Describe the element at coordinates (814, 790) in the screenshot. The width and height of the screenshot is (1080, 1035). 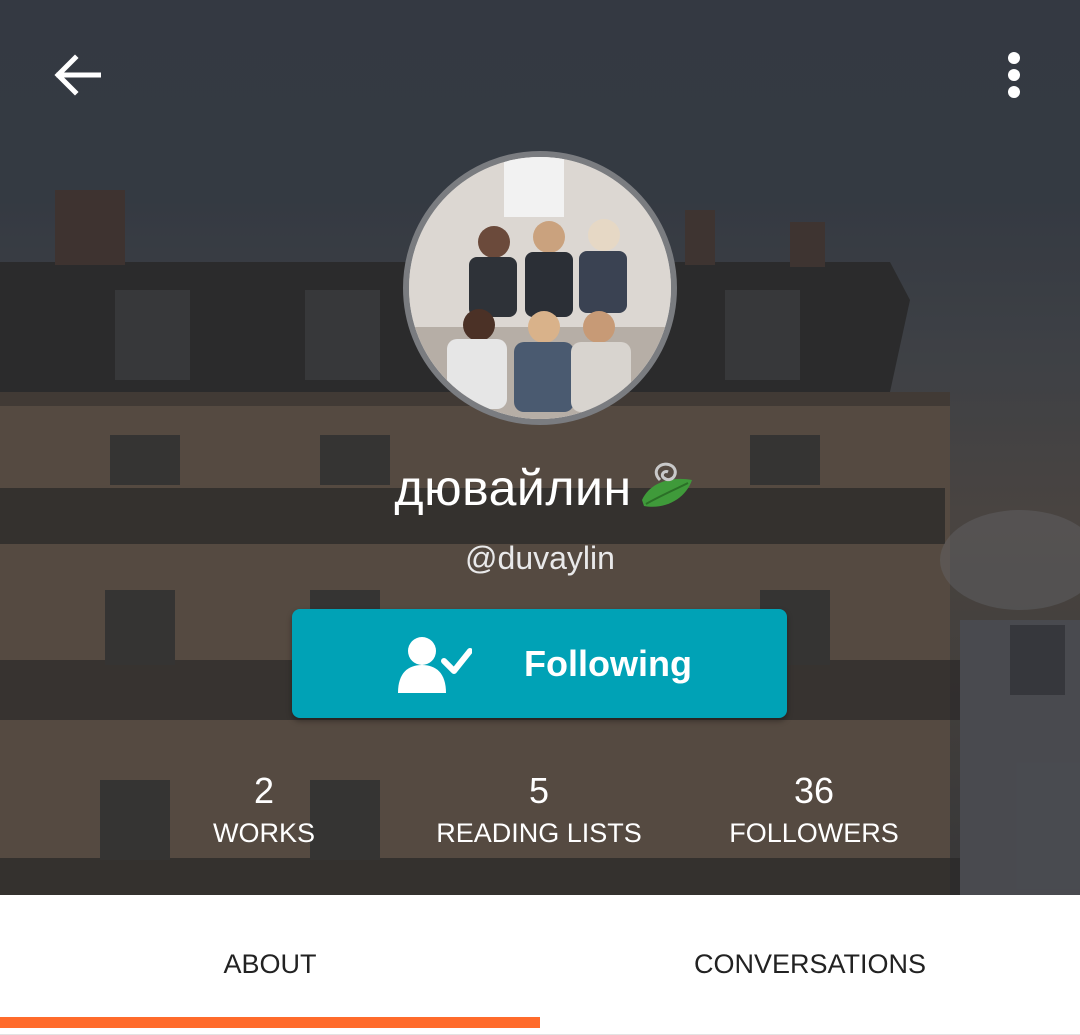
I see `stat-followers-value: 36` at that location.